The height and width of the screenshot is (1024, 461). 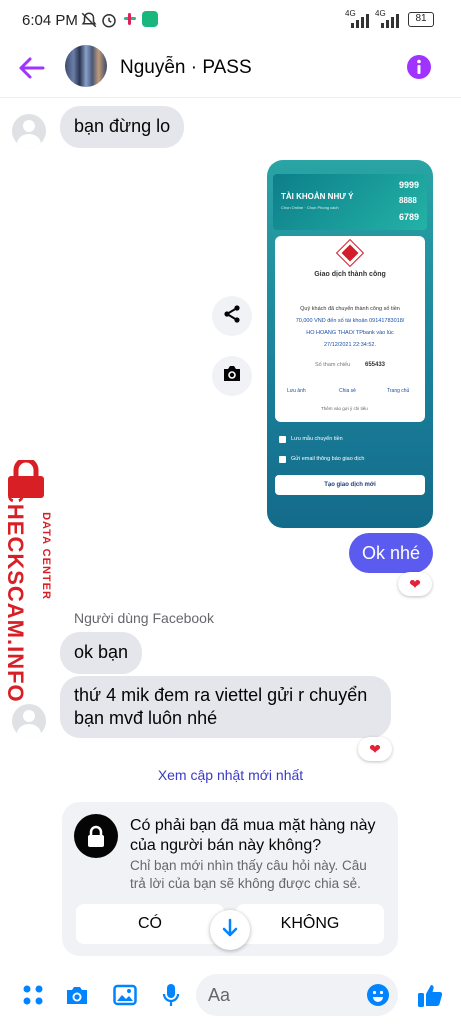 I want to click on banner-title: TÀI KHOẢN NHƯ Ý, so click(x=317, y=196).